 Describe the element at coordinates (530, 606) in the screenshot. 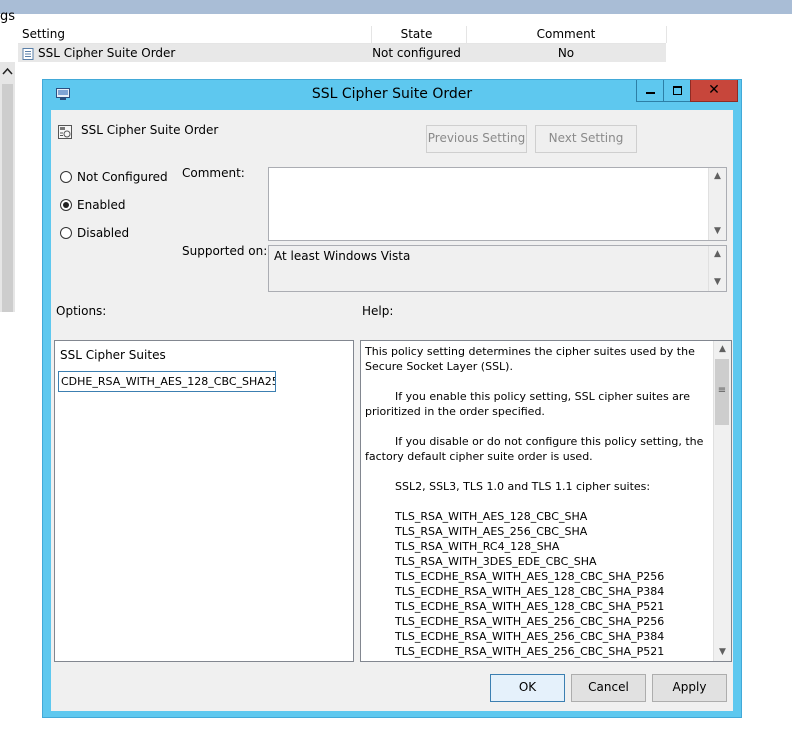

I see `help-cipher-item: TLS_ECDHE_RSA_WITH_AES_128_CBC_SHA_P521` at that location.